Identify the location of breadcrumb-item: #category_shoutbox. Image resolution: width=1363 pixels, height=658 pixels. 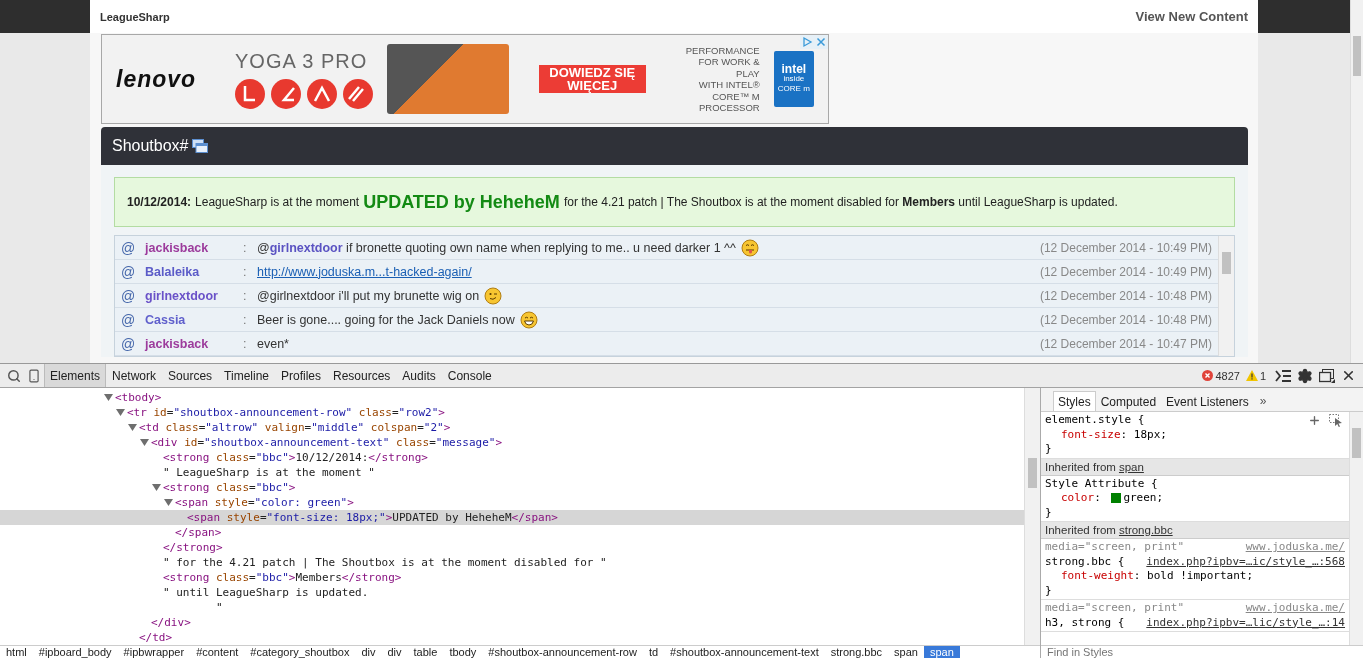
(300, 652).